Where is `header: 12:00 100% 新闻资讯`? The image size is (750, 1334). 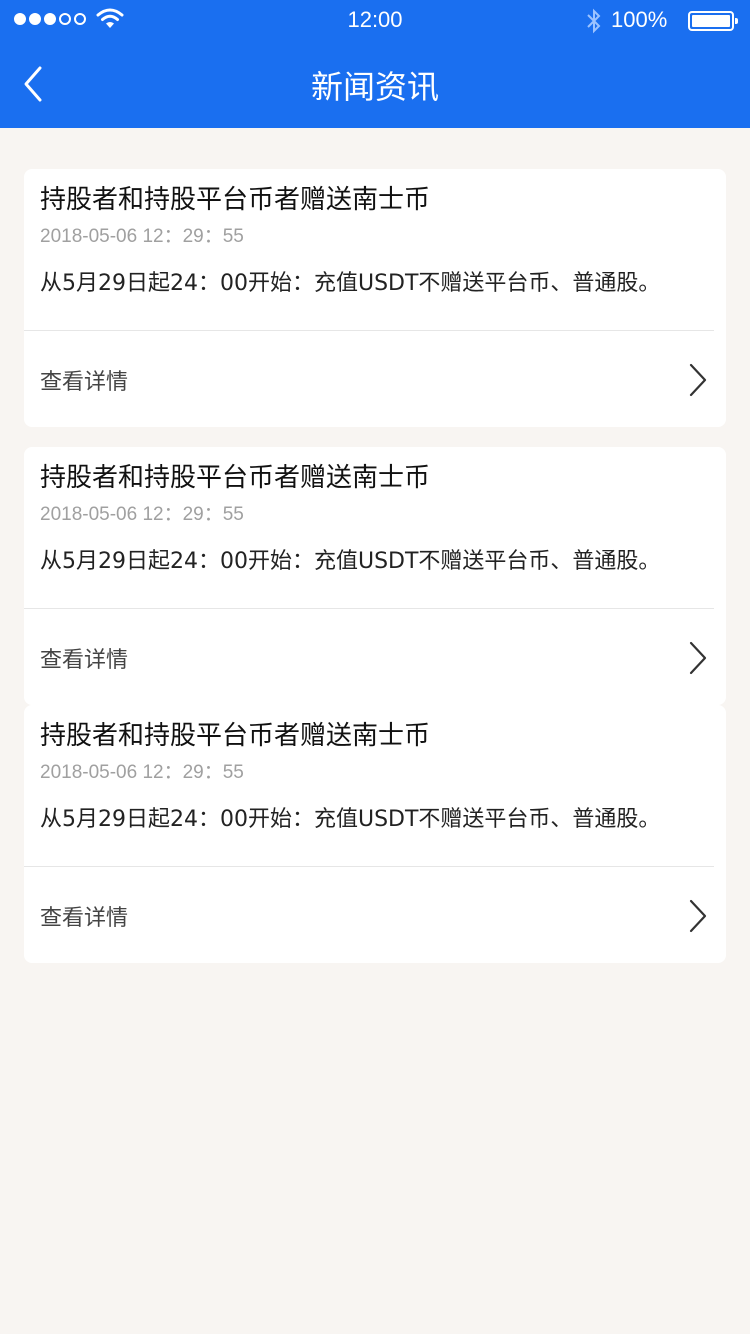 header: 12:00 100% 新闻资讯 is located at coordinates (375, 64).